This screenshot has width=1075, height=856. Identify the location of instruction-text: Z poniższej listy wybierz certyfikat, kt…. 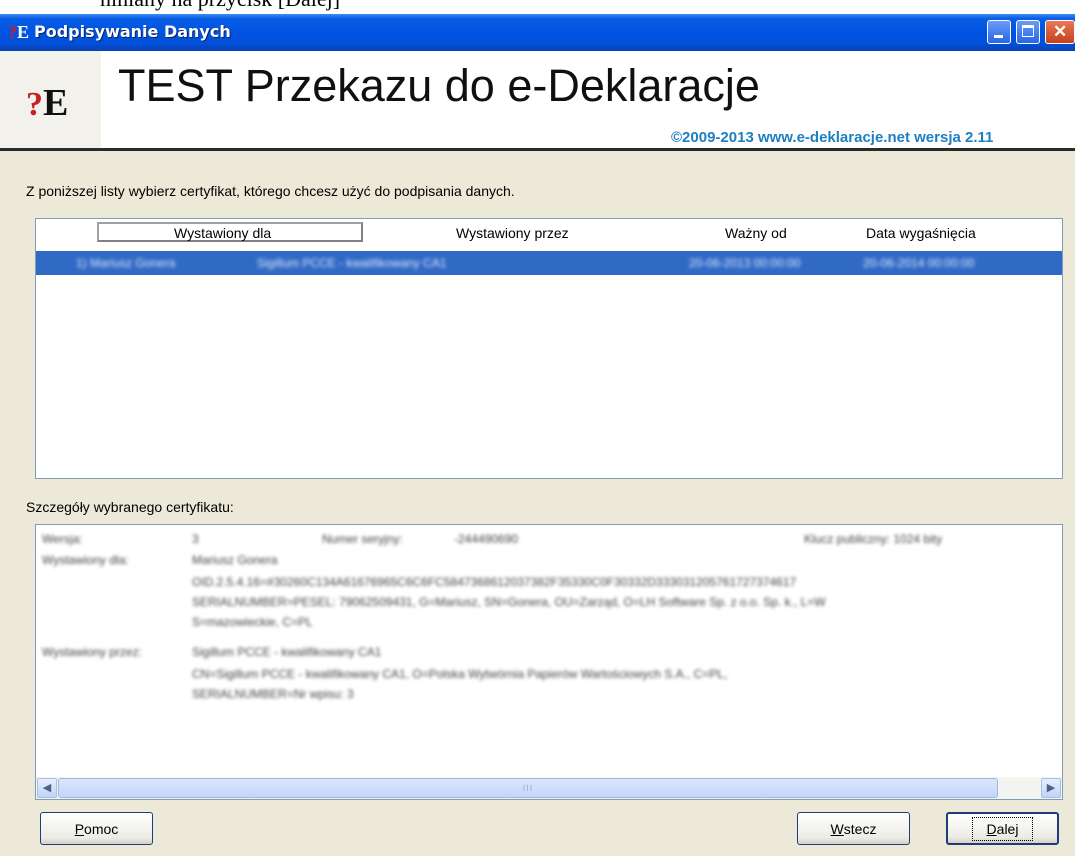
(270, 191).